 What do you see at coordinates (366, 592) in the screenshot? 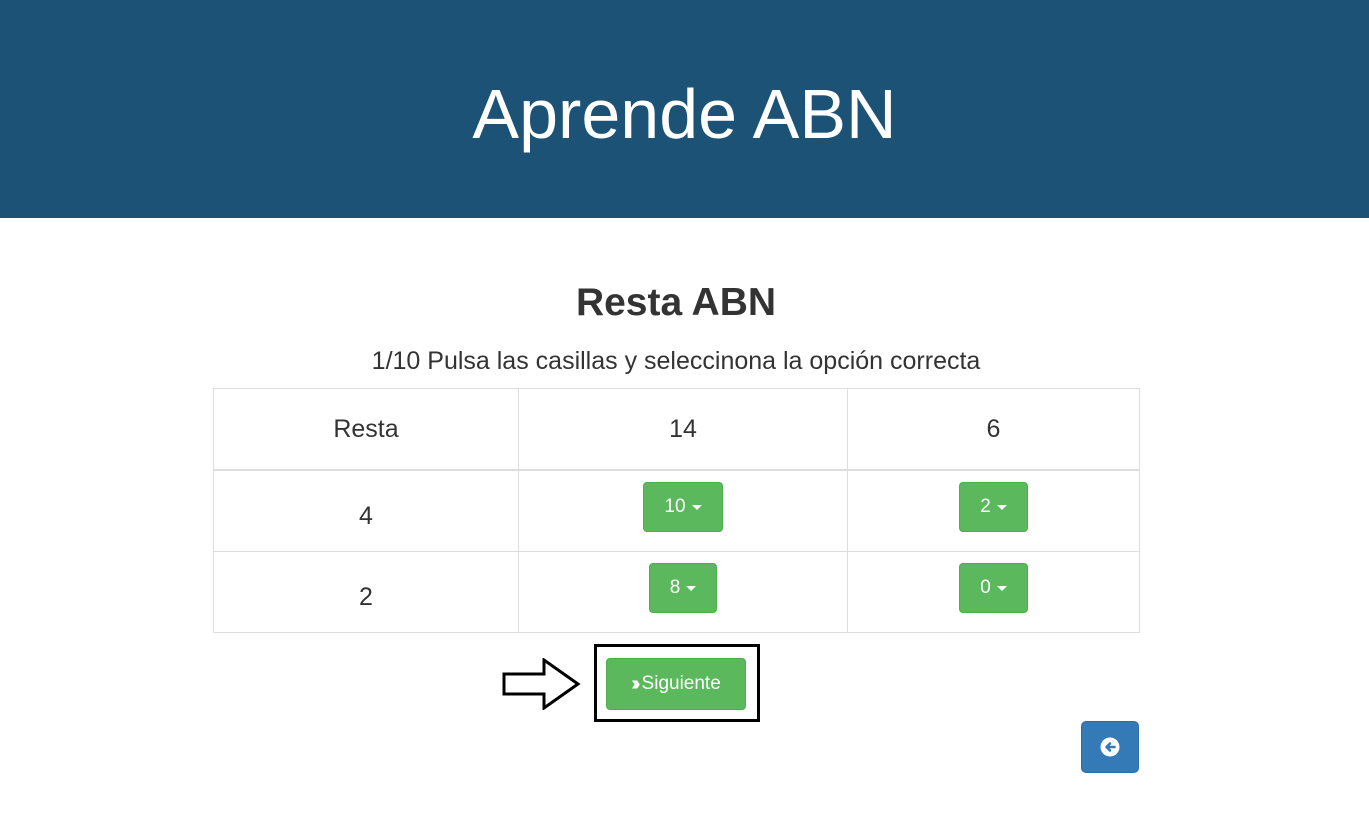
I see `row-label: 2` at bounding box center [366, 592].